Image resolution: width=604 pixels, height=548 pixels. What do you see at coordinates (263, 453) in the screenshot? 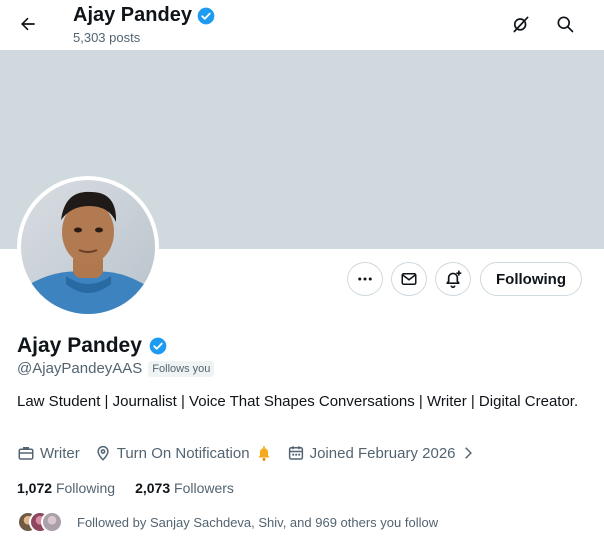
I see `bell-emoji-icon` at bounding box center [263, 453].